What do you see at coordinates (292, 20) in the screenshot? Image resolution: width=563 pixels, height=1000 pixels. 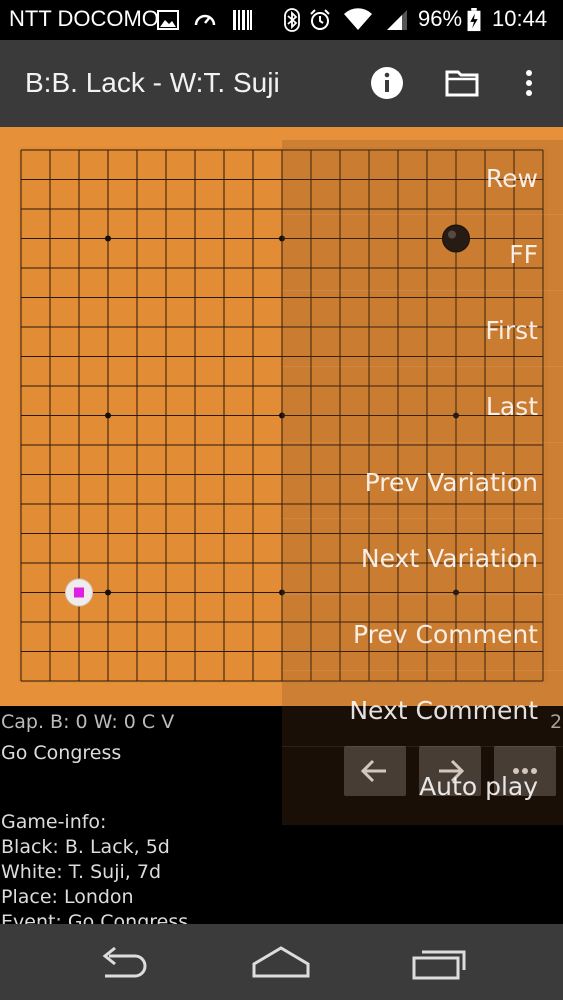 I see `bluetooth-icon` at bounding box center [292, 20].